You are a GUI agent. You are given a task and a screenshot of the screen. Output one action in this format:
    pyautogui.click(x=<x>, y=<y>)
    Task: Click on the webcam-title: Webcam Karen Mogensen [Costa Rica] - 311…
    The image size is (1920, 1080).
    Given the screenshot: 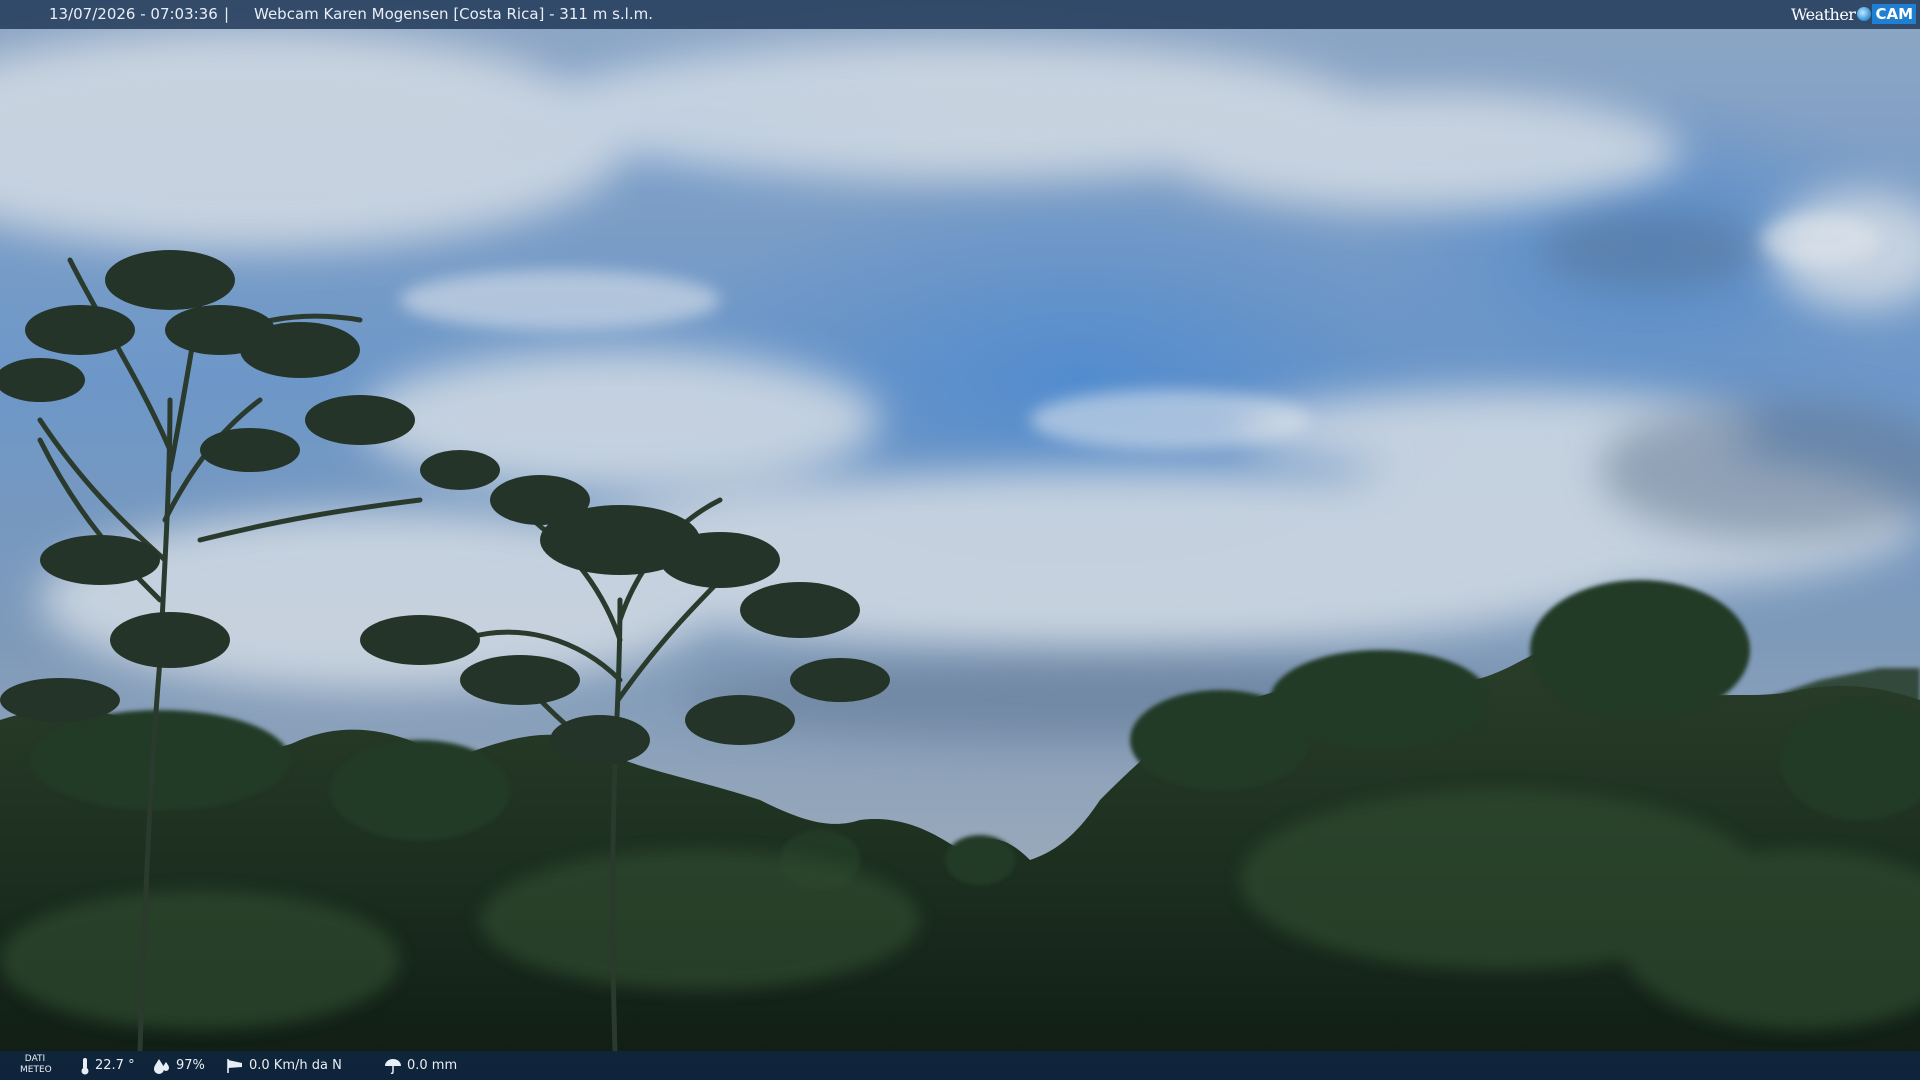 What is the action you would take?
    pyautogui.click(x=453, y=14)
    